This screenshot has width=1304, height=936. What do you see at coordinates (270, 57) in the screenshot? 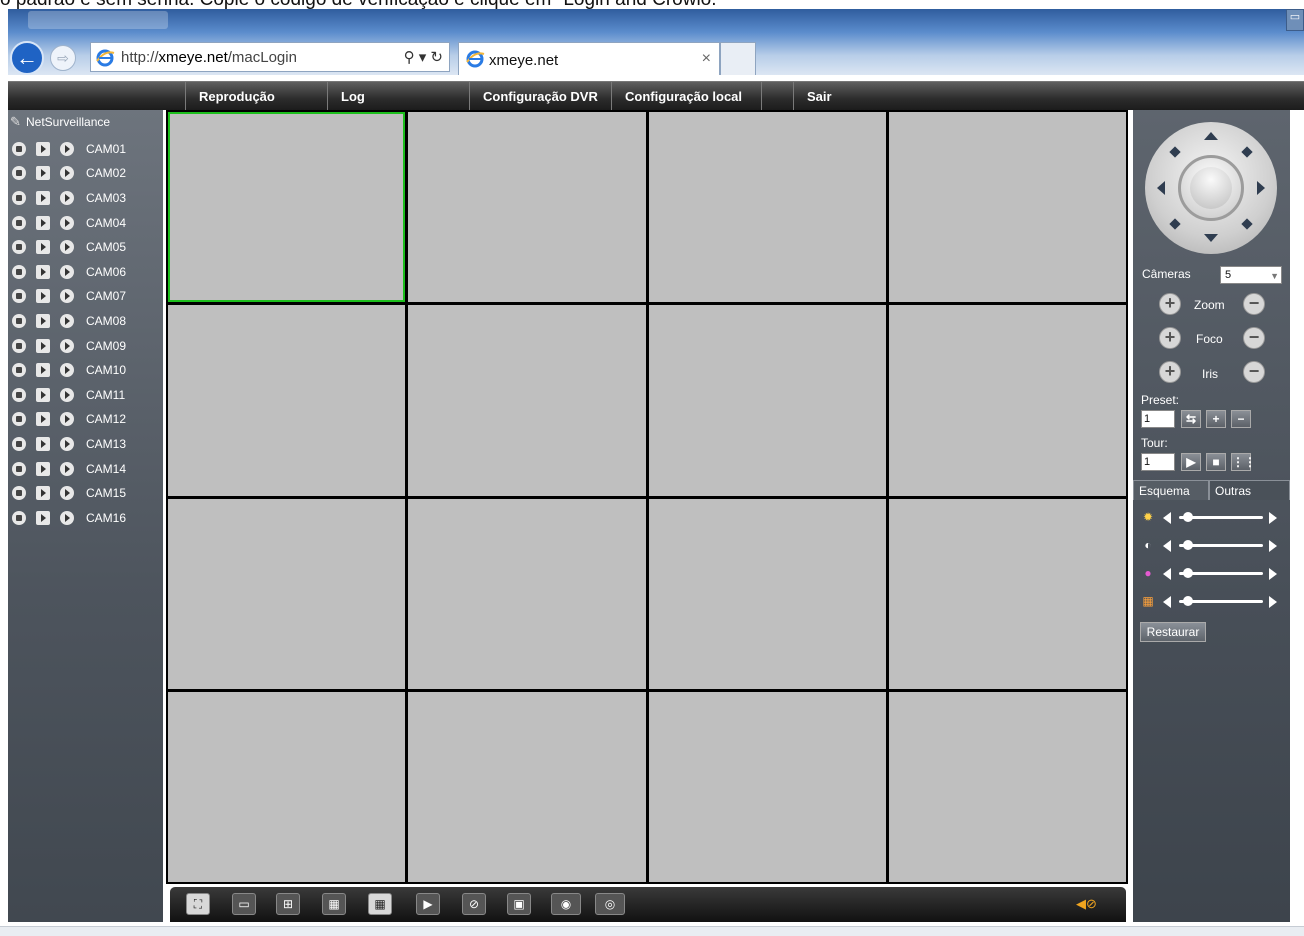
I see `address-bar: http://xmeye.net/macLogin ⚲ ▾ ↻` at bounding box center [270, 57].